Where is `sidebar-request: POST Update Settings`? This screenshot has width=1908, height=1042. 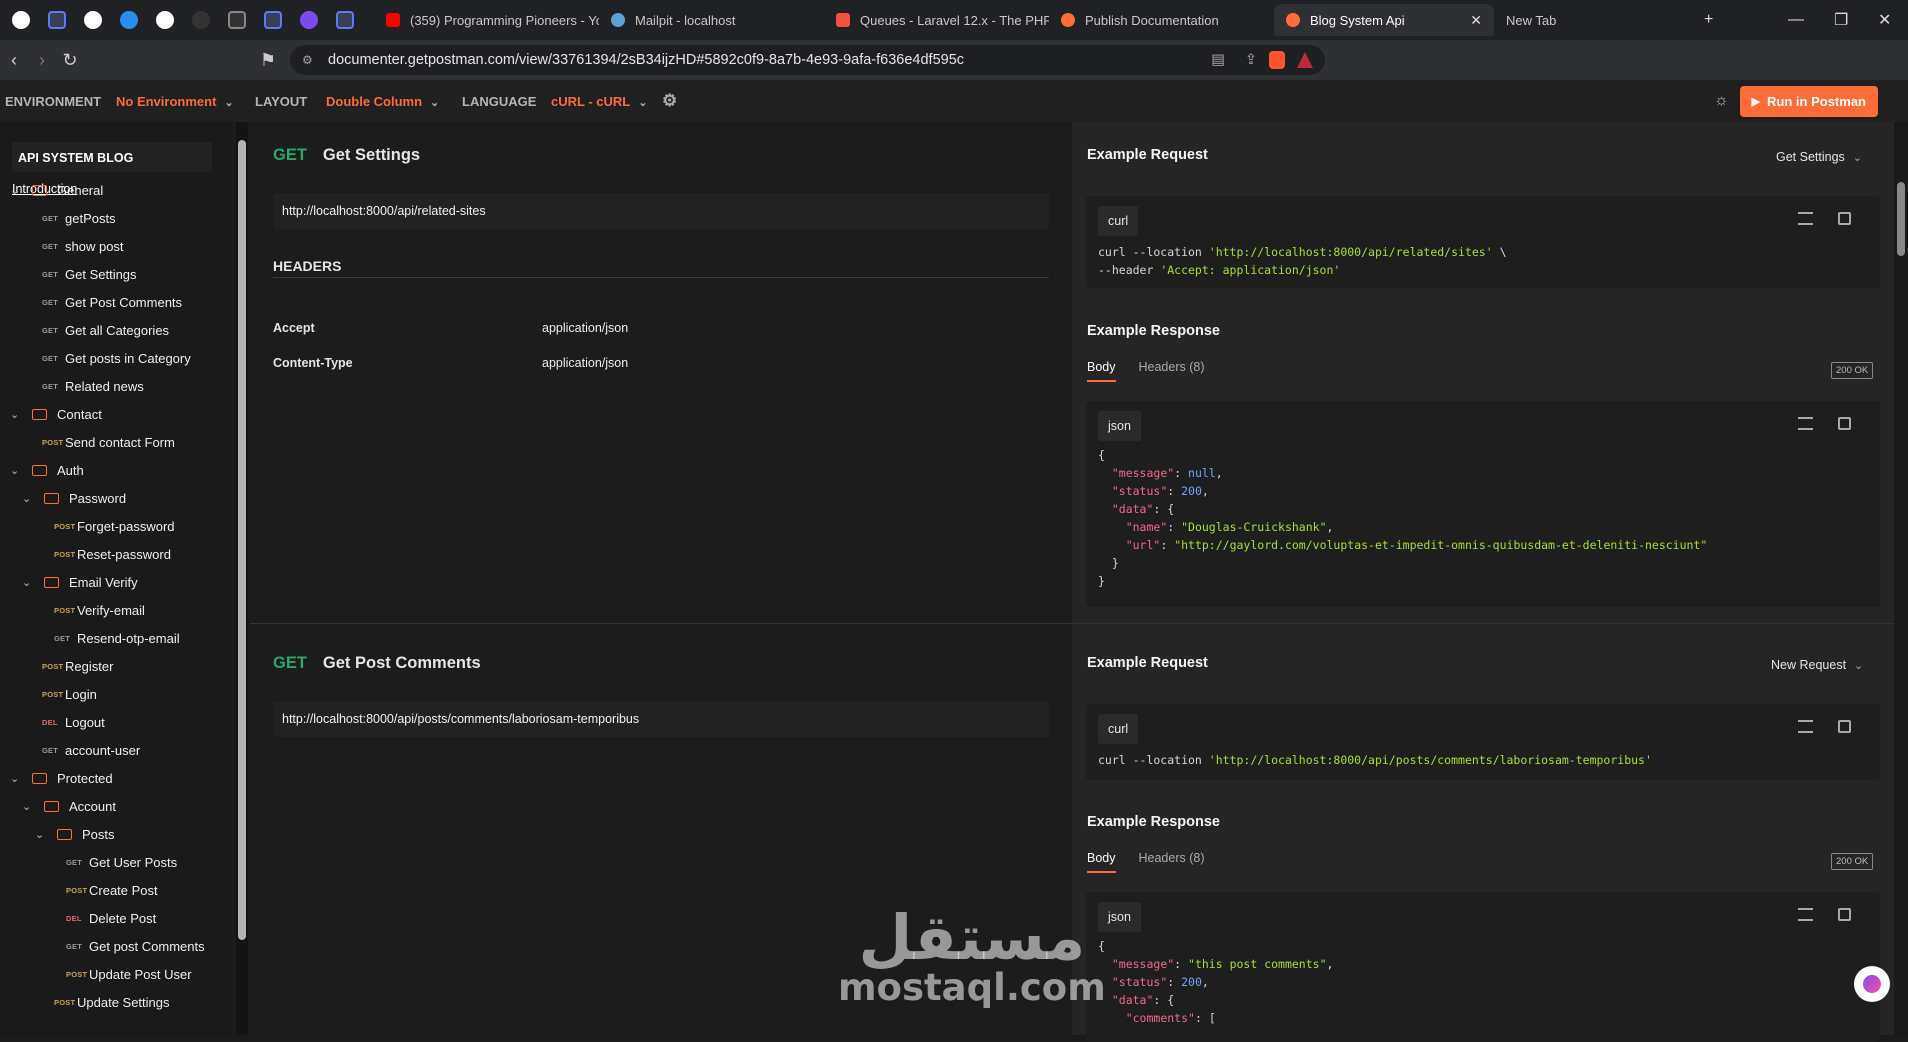
sidebar-request: POST Update Settings is located at coordinates (112, 1002).